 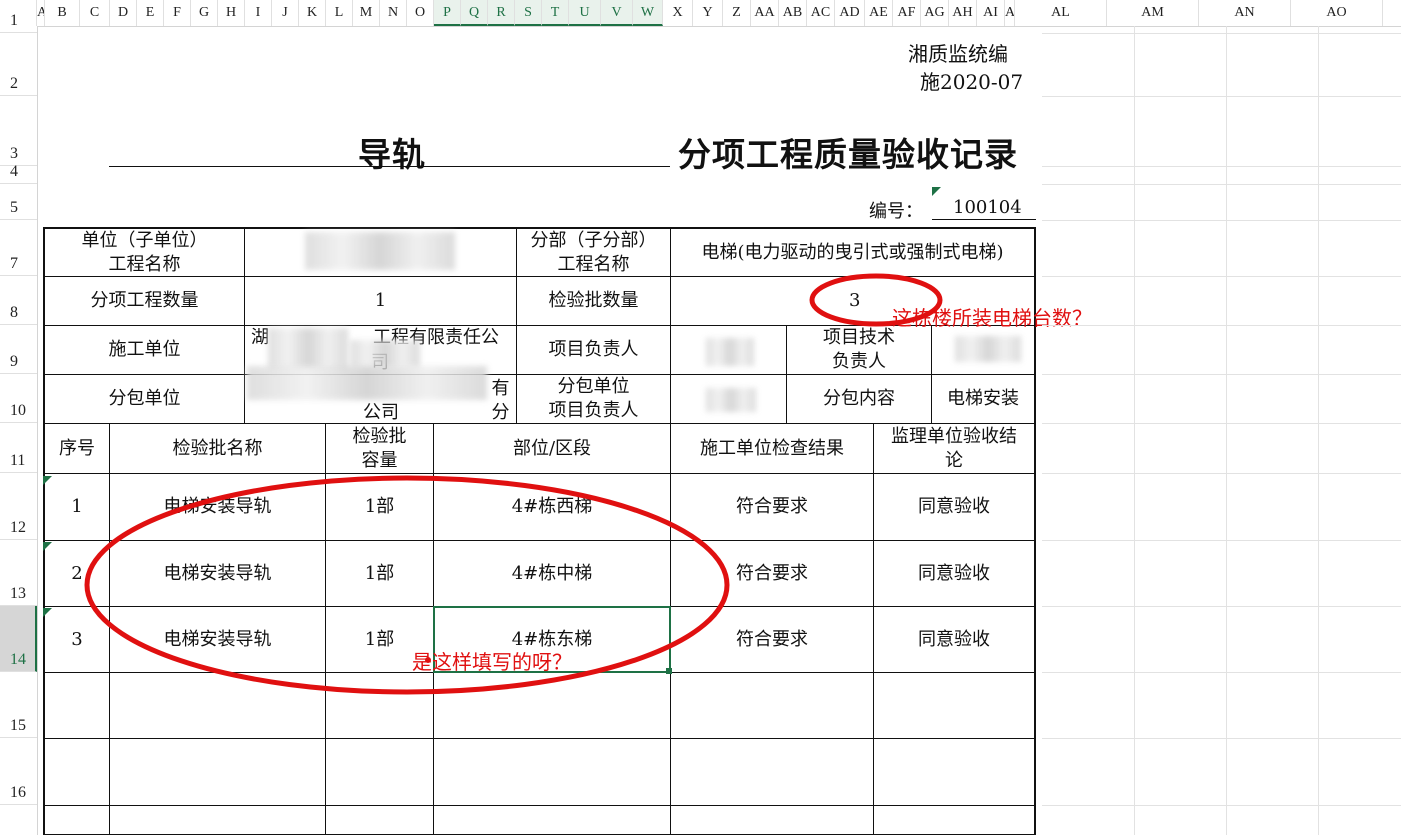 I want to click on annotation-elevator-count: 这栋楼所装电梯台数？, so click(x=992, y=318).